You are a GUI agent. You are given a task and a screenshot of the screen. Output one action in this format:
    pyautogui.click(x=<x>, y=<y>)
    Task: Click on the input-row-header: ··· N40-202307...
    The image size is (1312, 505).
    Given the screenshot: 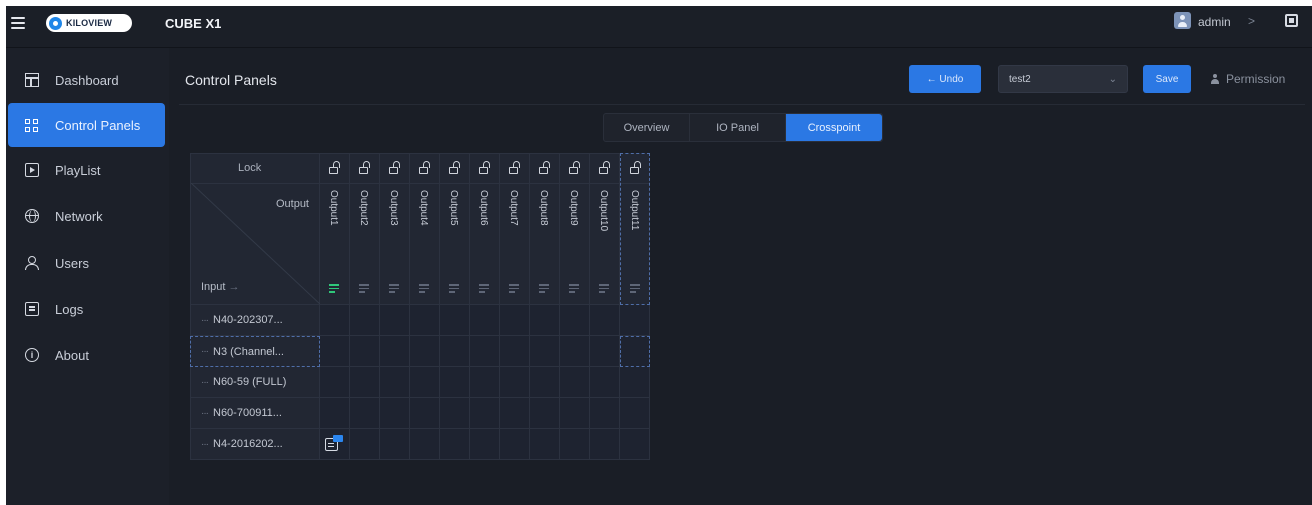 What is the action you would take?
    pyautogui.click(x=255, y=320)
    